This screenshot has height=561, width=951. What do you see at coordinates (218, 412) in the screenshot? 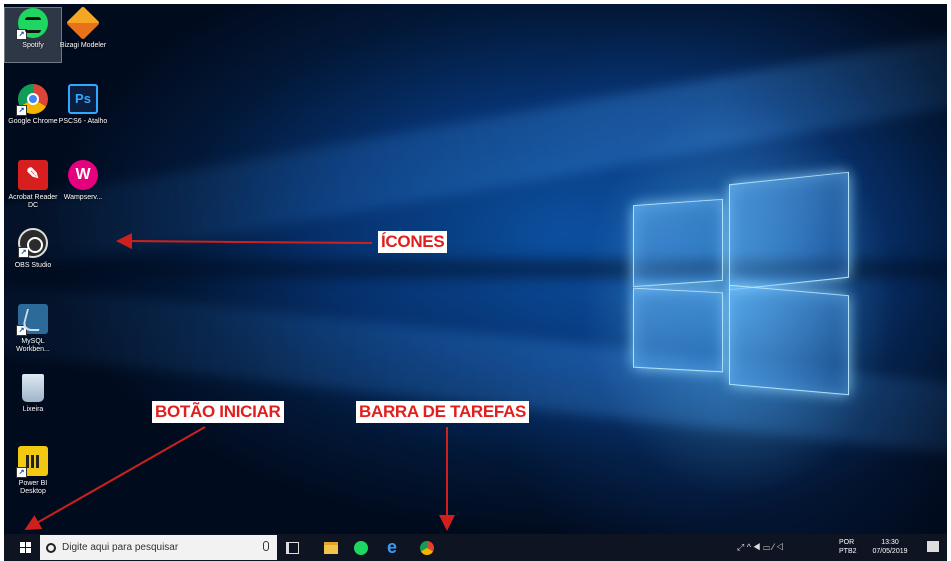
I see `annotation-botao-iniciar: BOTÃO INICIAR` at bounding box center [218, 412].